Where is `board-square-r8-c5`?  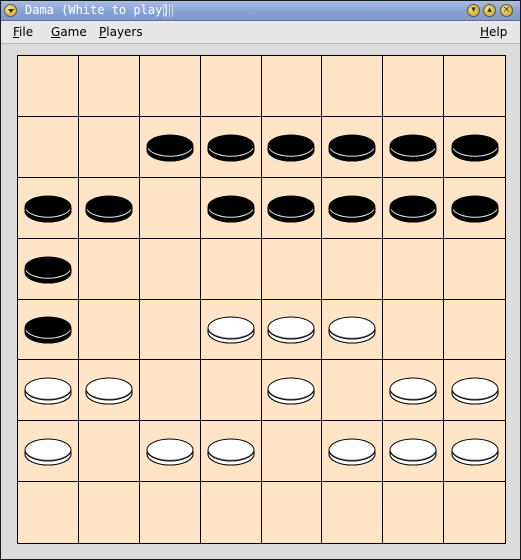
board-square-r8-c5 is located at coordinates (292, 512).